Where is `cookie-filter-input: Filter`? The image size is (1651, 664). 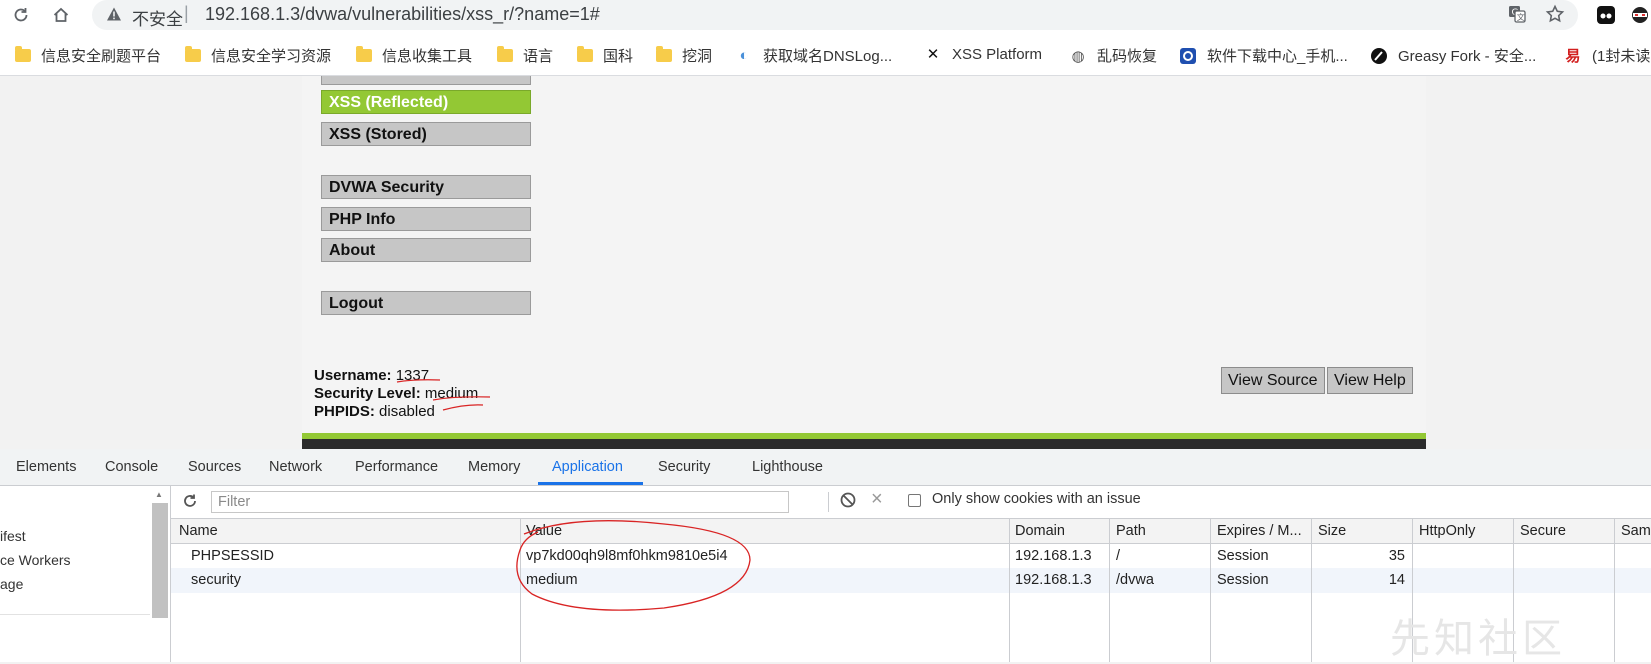
cookie-filter-input: Filter is located at coordinates (500, 502).